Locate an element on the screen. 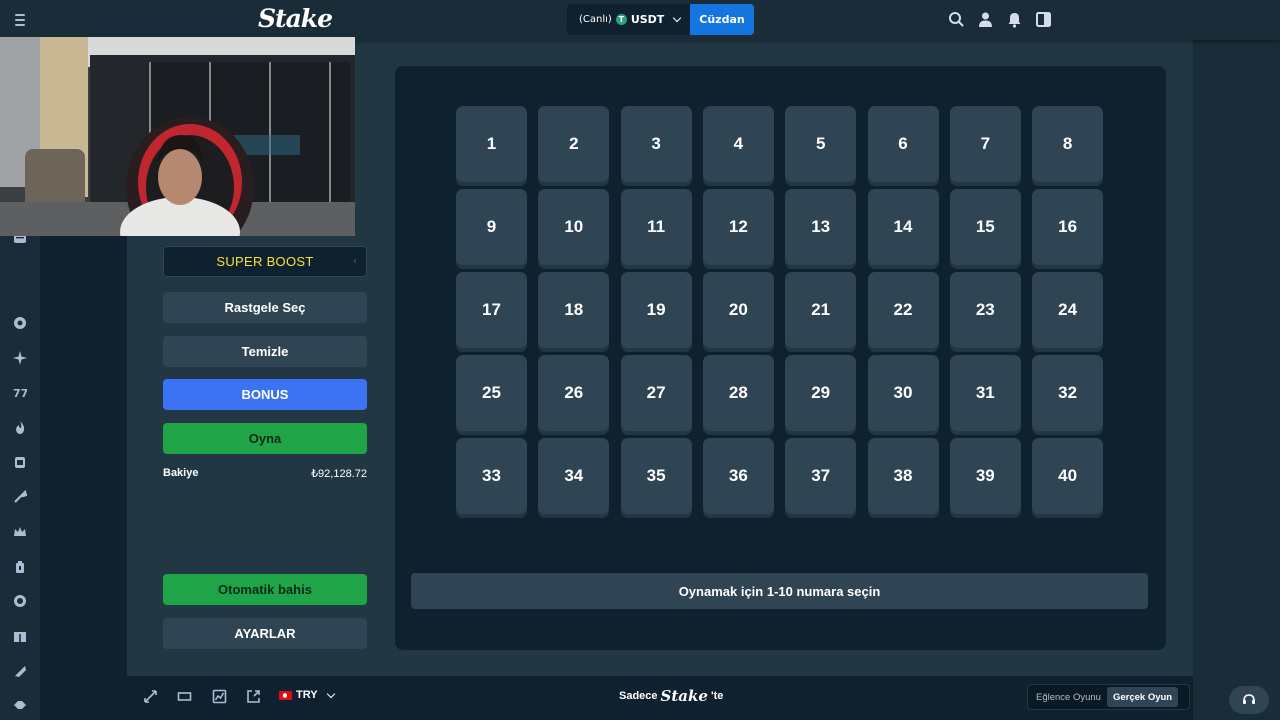 Image resolution: width=1280 pixels, height=720 pixels. keno-tile: 21 is located at coordinates (821, 310).